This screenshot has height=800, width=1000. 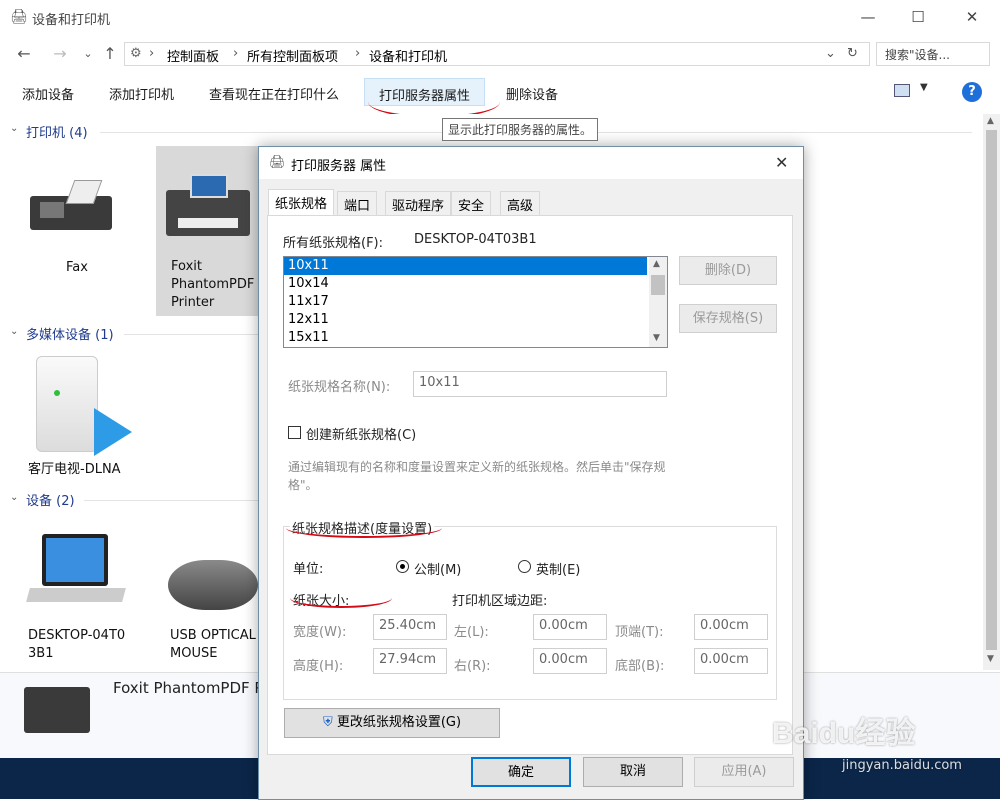 I want to click on recent-chevron-icon: ⌄, so click(x=88, y=53).